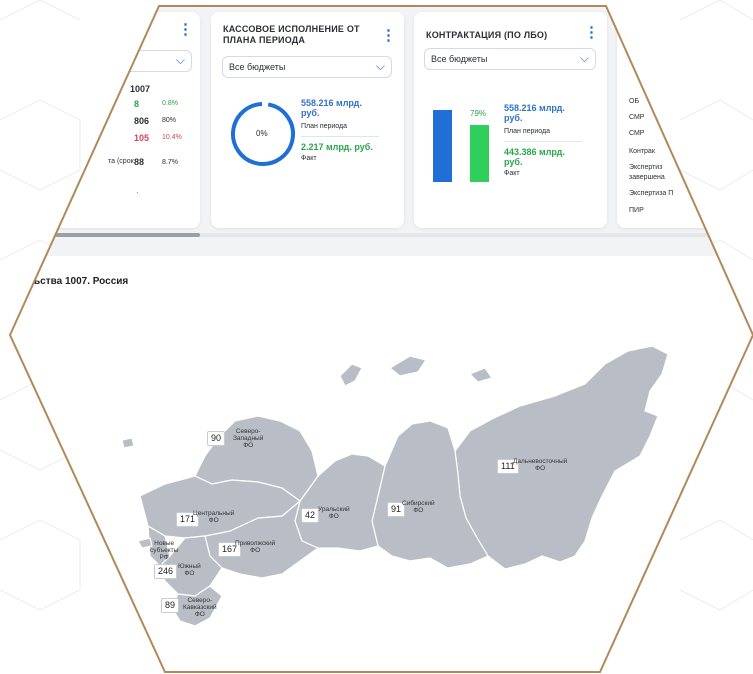 The height and width of the screenshot is (674, 753). Describe the element at coordinates (337, 147) in the screenshot. I see `fact-value: 2.217 млрд. руб.` at that location.